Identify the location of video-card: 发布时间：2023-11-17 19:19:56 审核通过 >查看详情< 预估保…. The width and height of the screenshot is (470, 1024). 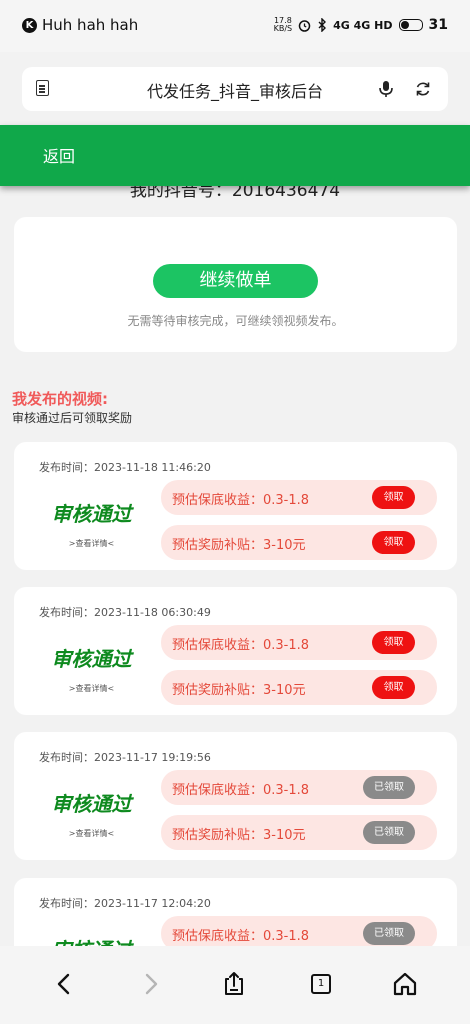
(235, 796).